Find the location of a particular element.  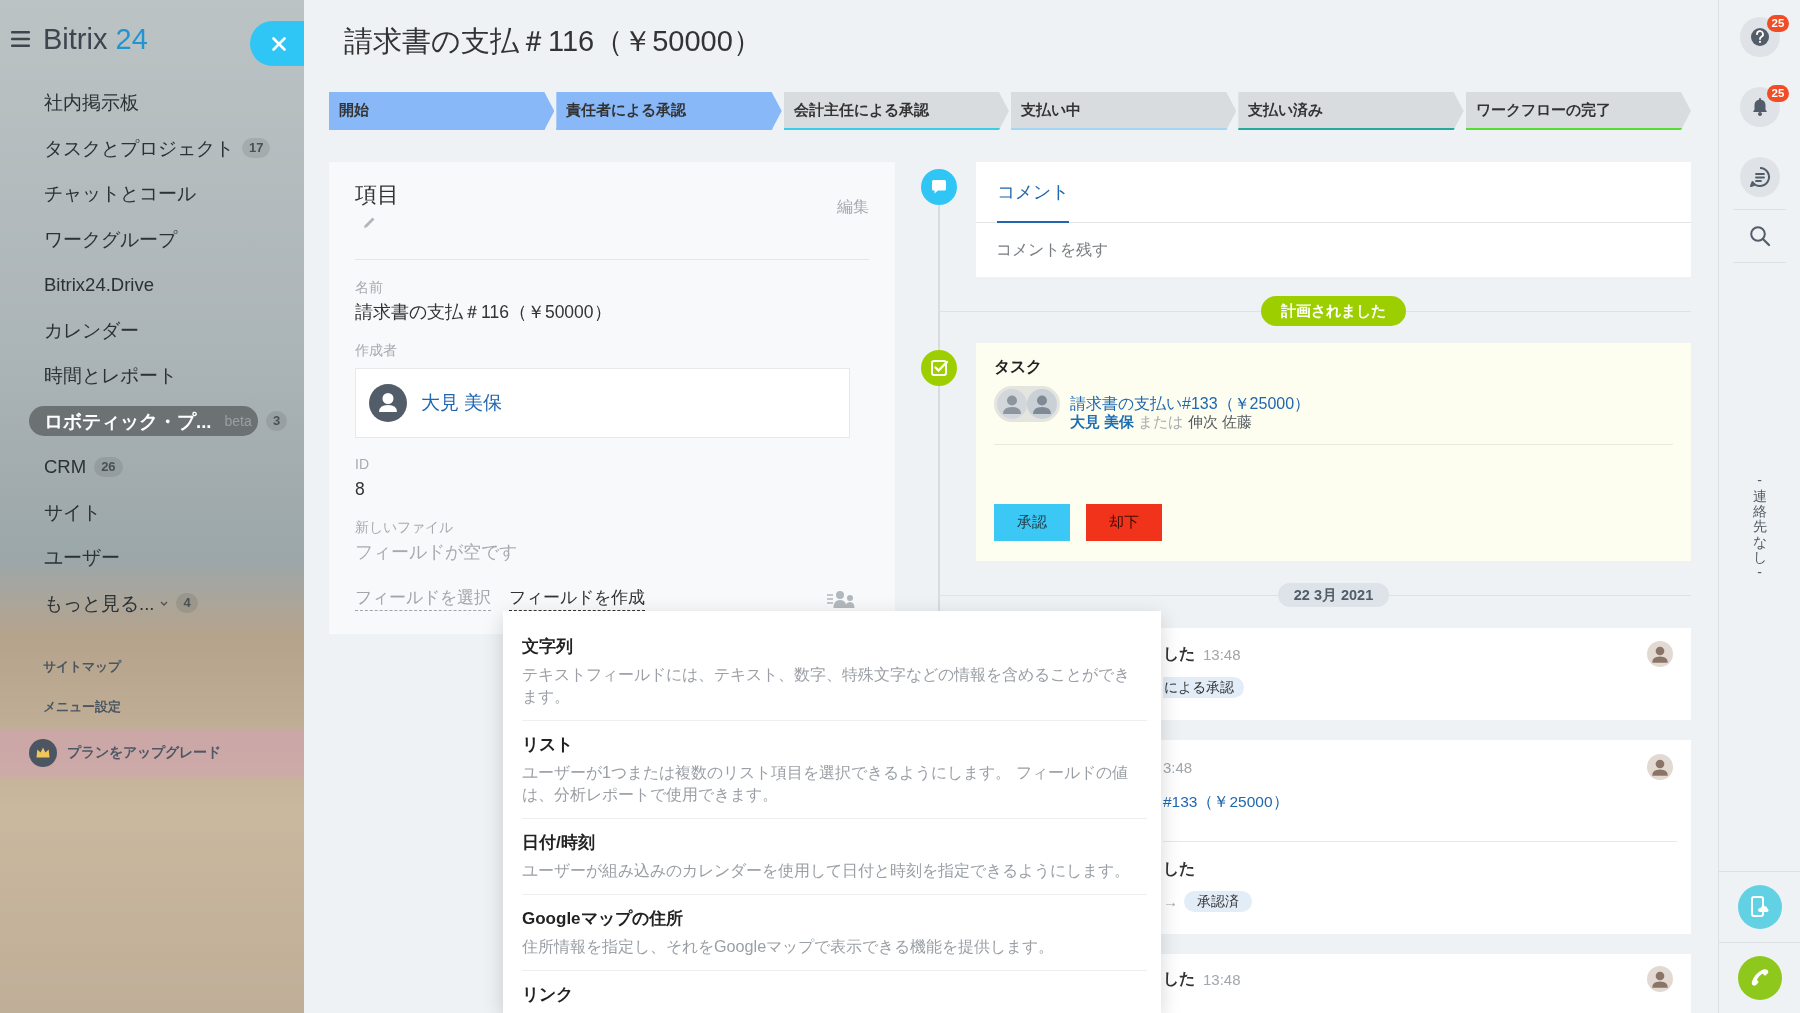

counter-badge: 26 is located at coordinates (108, 466).